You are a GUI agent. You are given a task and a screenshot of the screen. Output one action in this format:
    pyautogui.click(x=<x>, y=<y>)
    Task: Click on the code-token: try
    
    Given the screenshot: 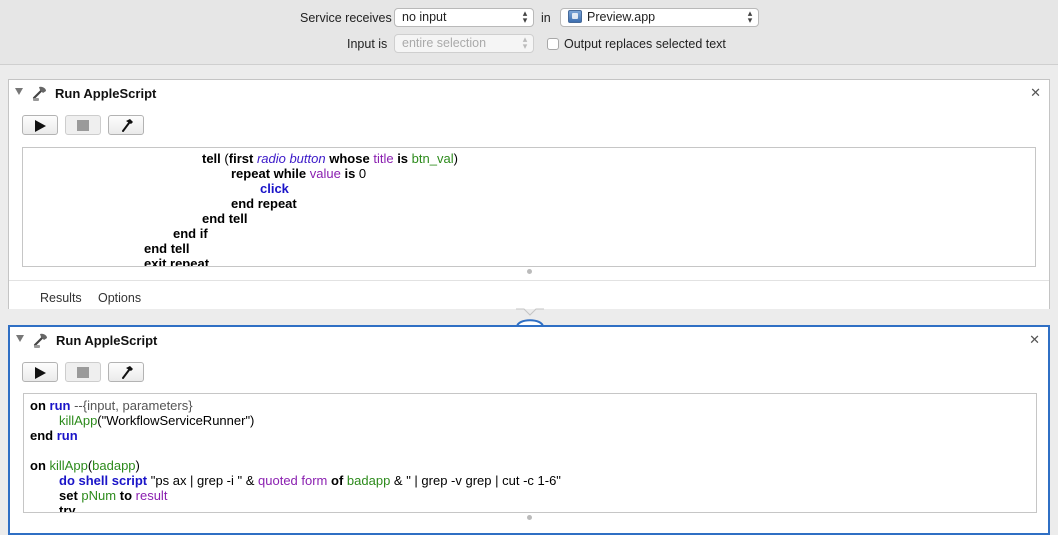 What is the action you would take?
    pyautogui.click(x=67, y=508)
    